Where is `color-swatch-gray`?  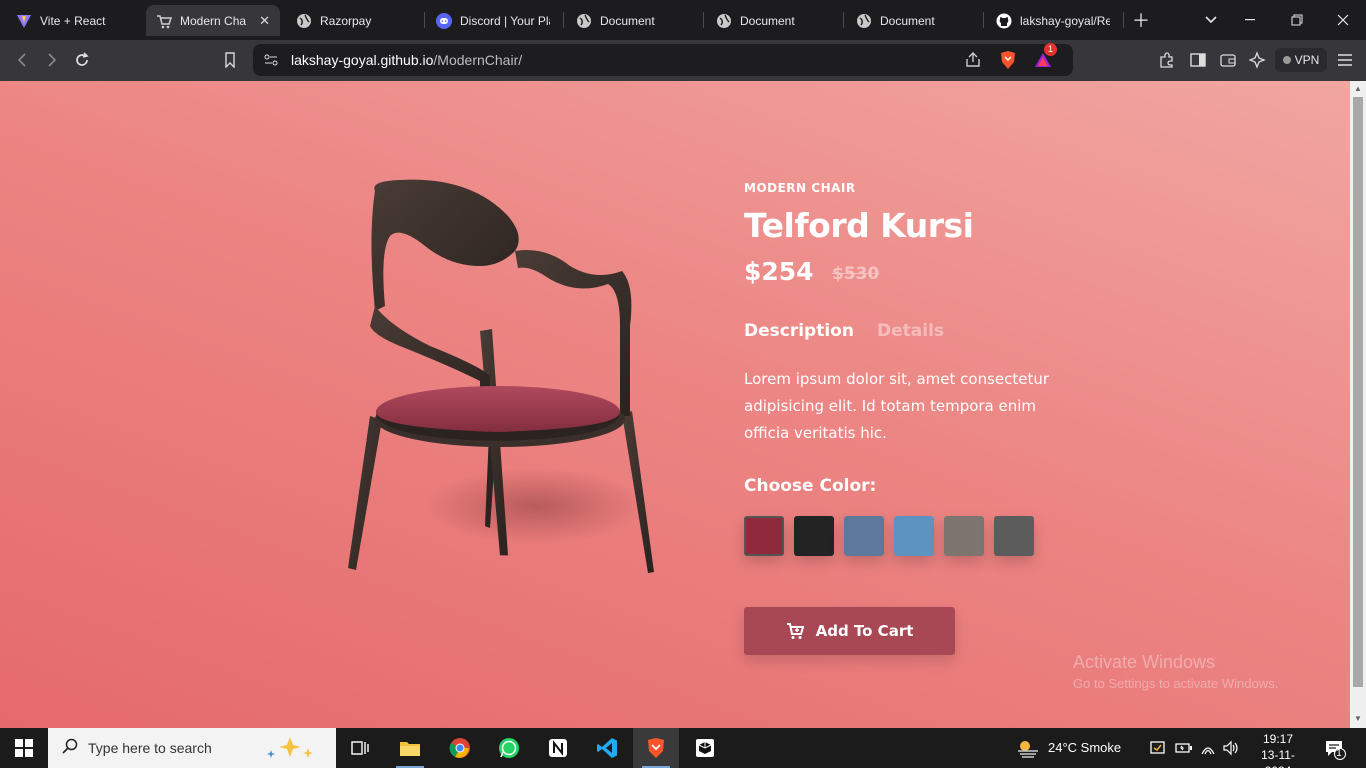 color-swatch-gray is located at coordinates (1014, 536).